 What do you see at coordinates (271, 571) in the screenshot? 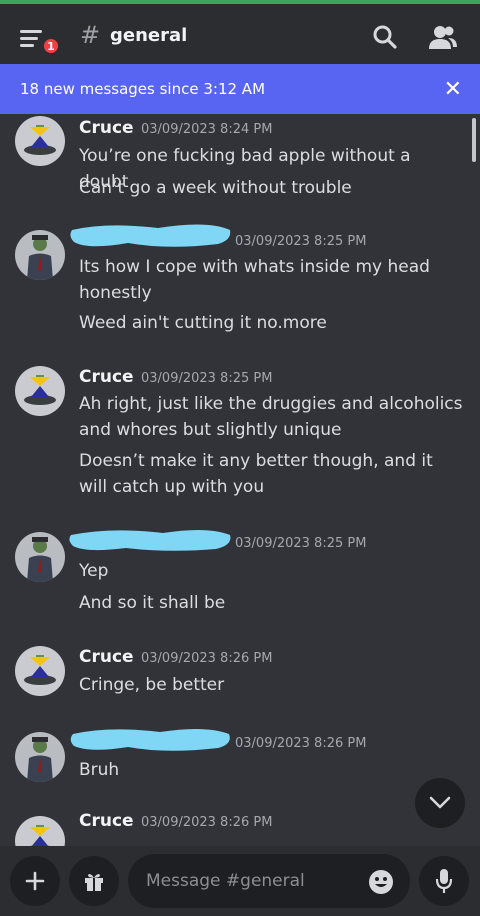
I see `message-text: Yep` at bounding box center [271, 571].